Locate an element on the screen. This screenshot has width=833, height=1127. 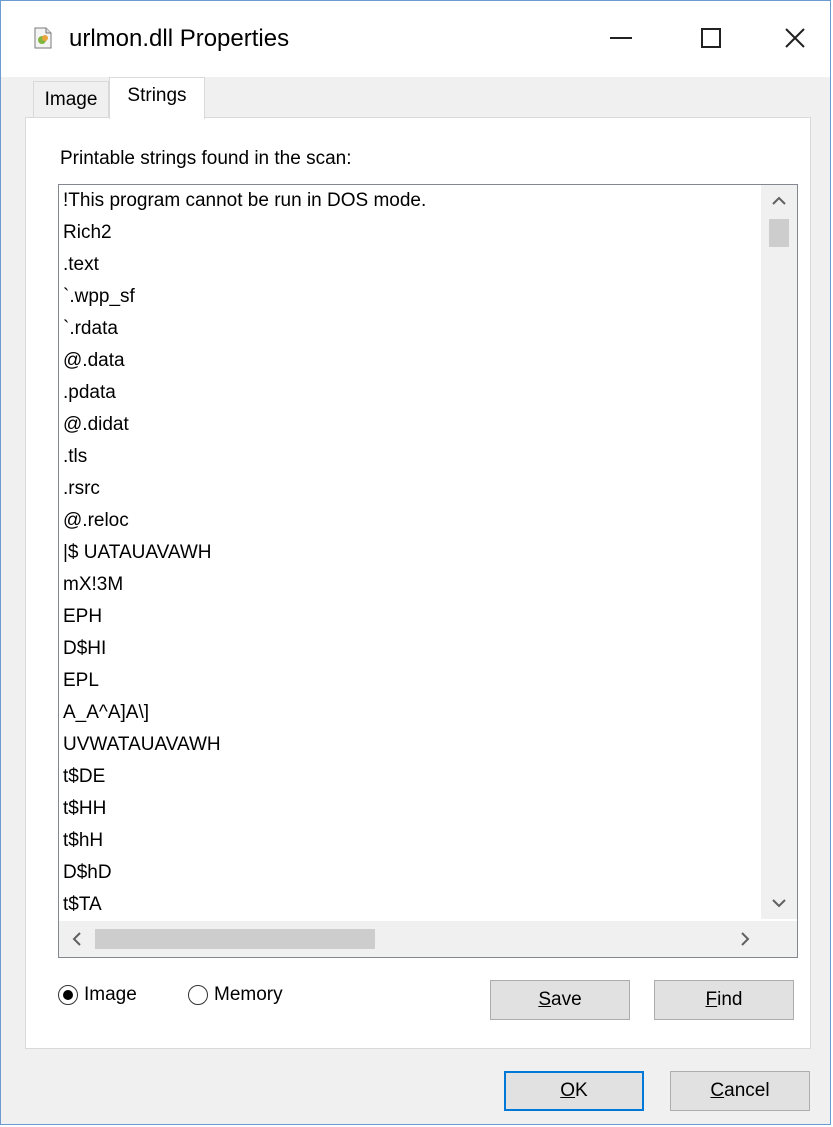
list-item: UVWATAUAVAWH is located at coordinates (409, 745).